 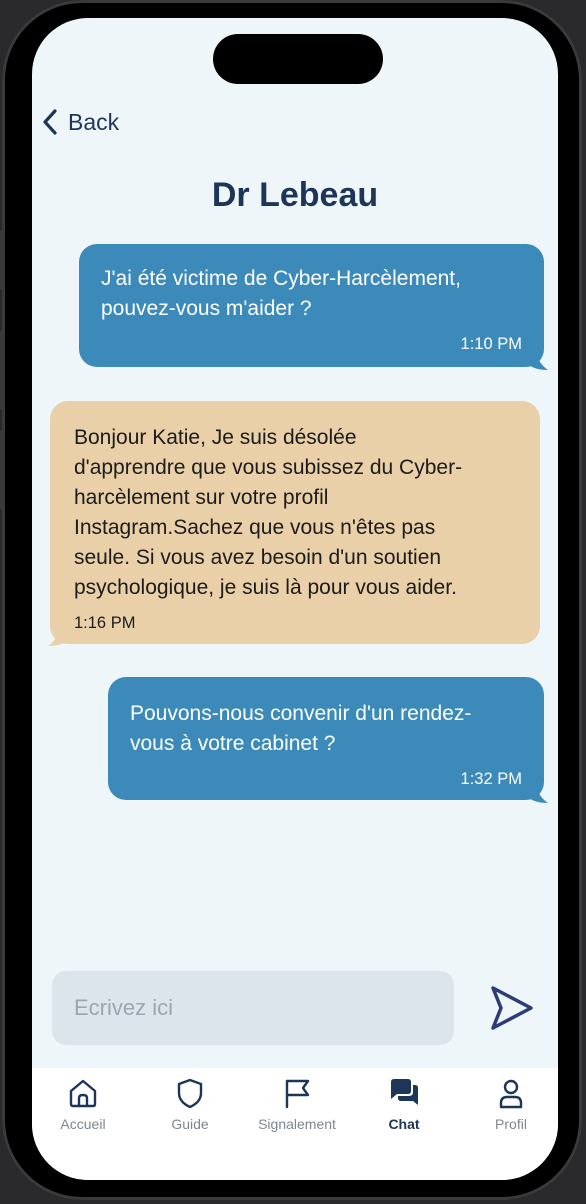 What do you see at coordinates (404, 1124) in the screenshot?
I see `tab-label: Chat` at bounding box center [404, 1124].